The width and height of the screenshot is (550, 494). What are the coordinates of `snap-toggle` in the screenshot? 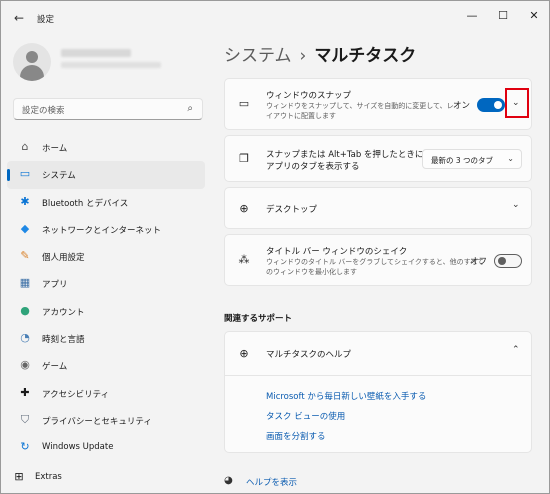 It's located at (491, 105).